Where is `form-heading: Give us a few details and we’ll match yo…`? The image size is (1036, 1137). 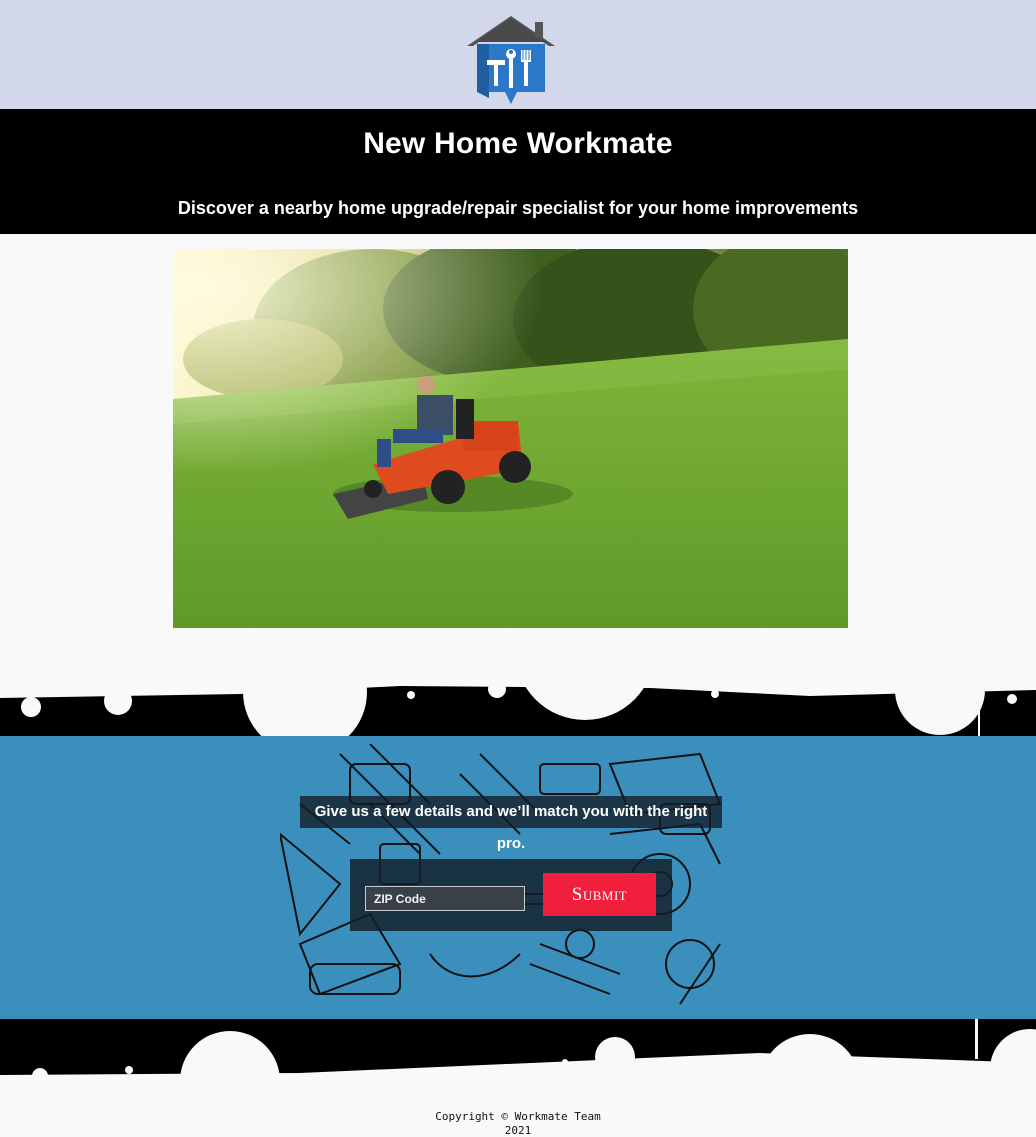 form-heading: Give us a few details and we’ll match yo… is located at coordinates (511, 824).